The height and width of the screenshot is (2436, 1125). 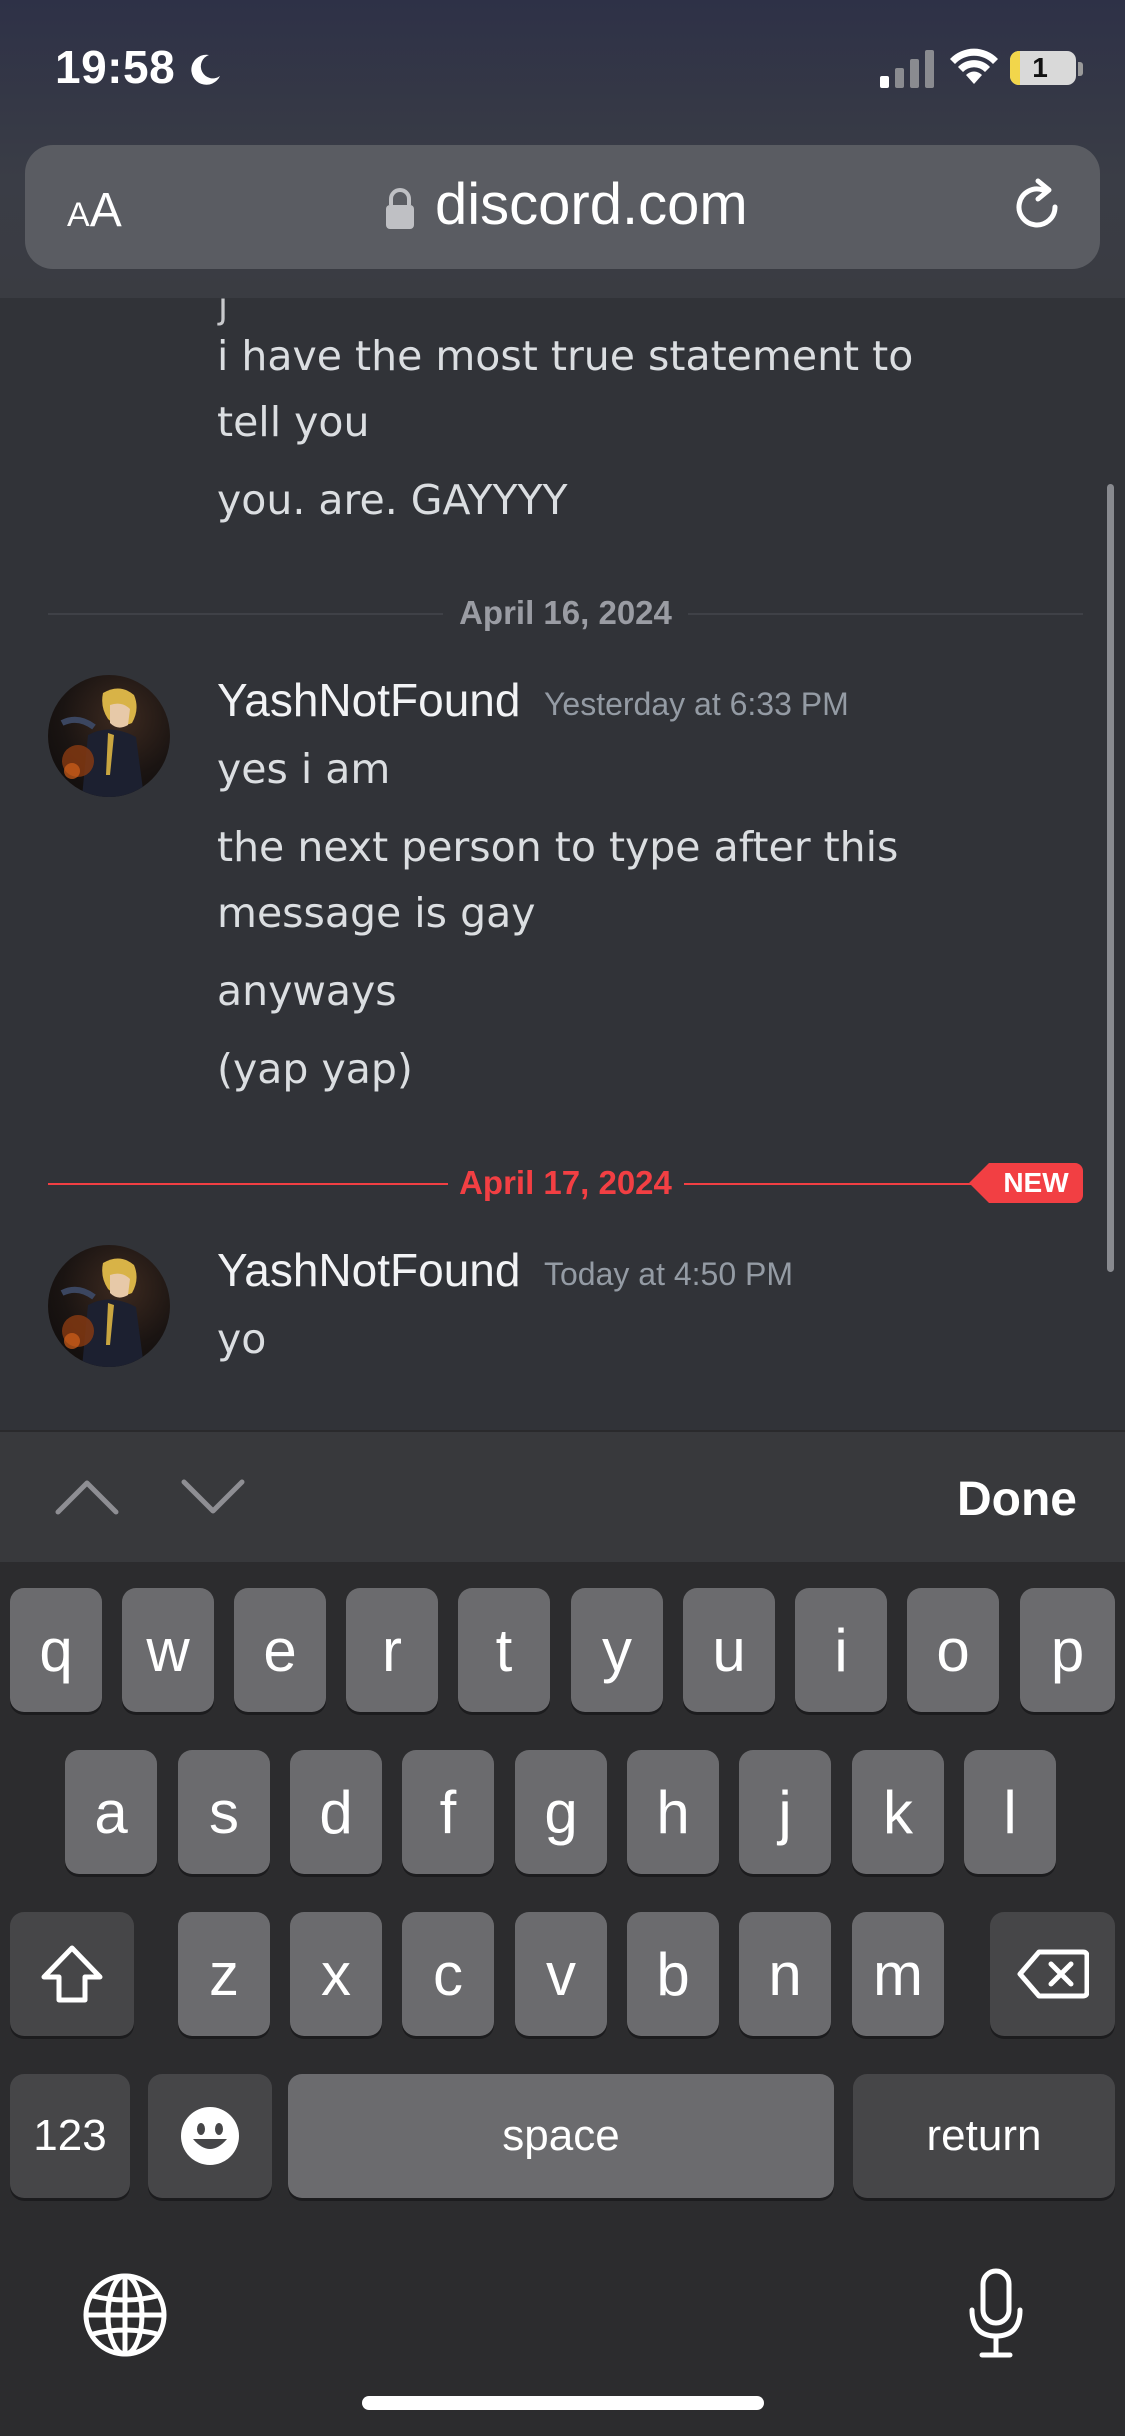 I want to click on emoji-key, so click(x=210, y=2136).